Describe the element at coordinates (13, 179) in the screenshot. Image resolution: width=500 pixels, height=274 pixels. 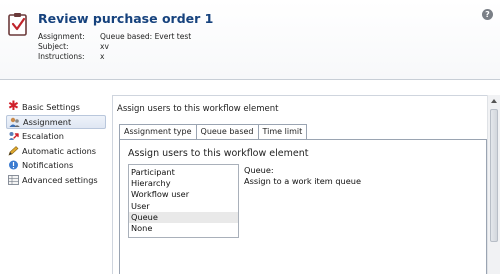
I see `settings-grid-icon` at that location.